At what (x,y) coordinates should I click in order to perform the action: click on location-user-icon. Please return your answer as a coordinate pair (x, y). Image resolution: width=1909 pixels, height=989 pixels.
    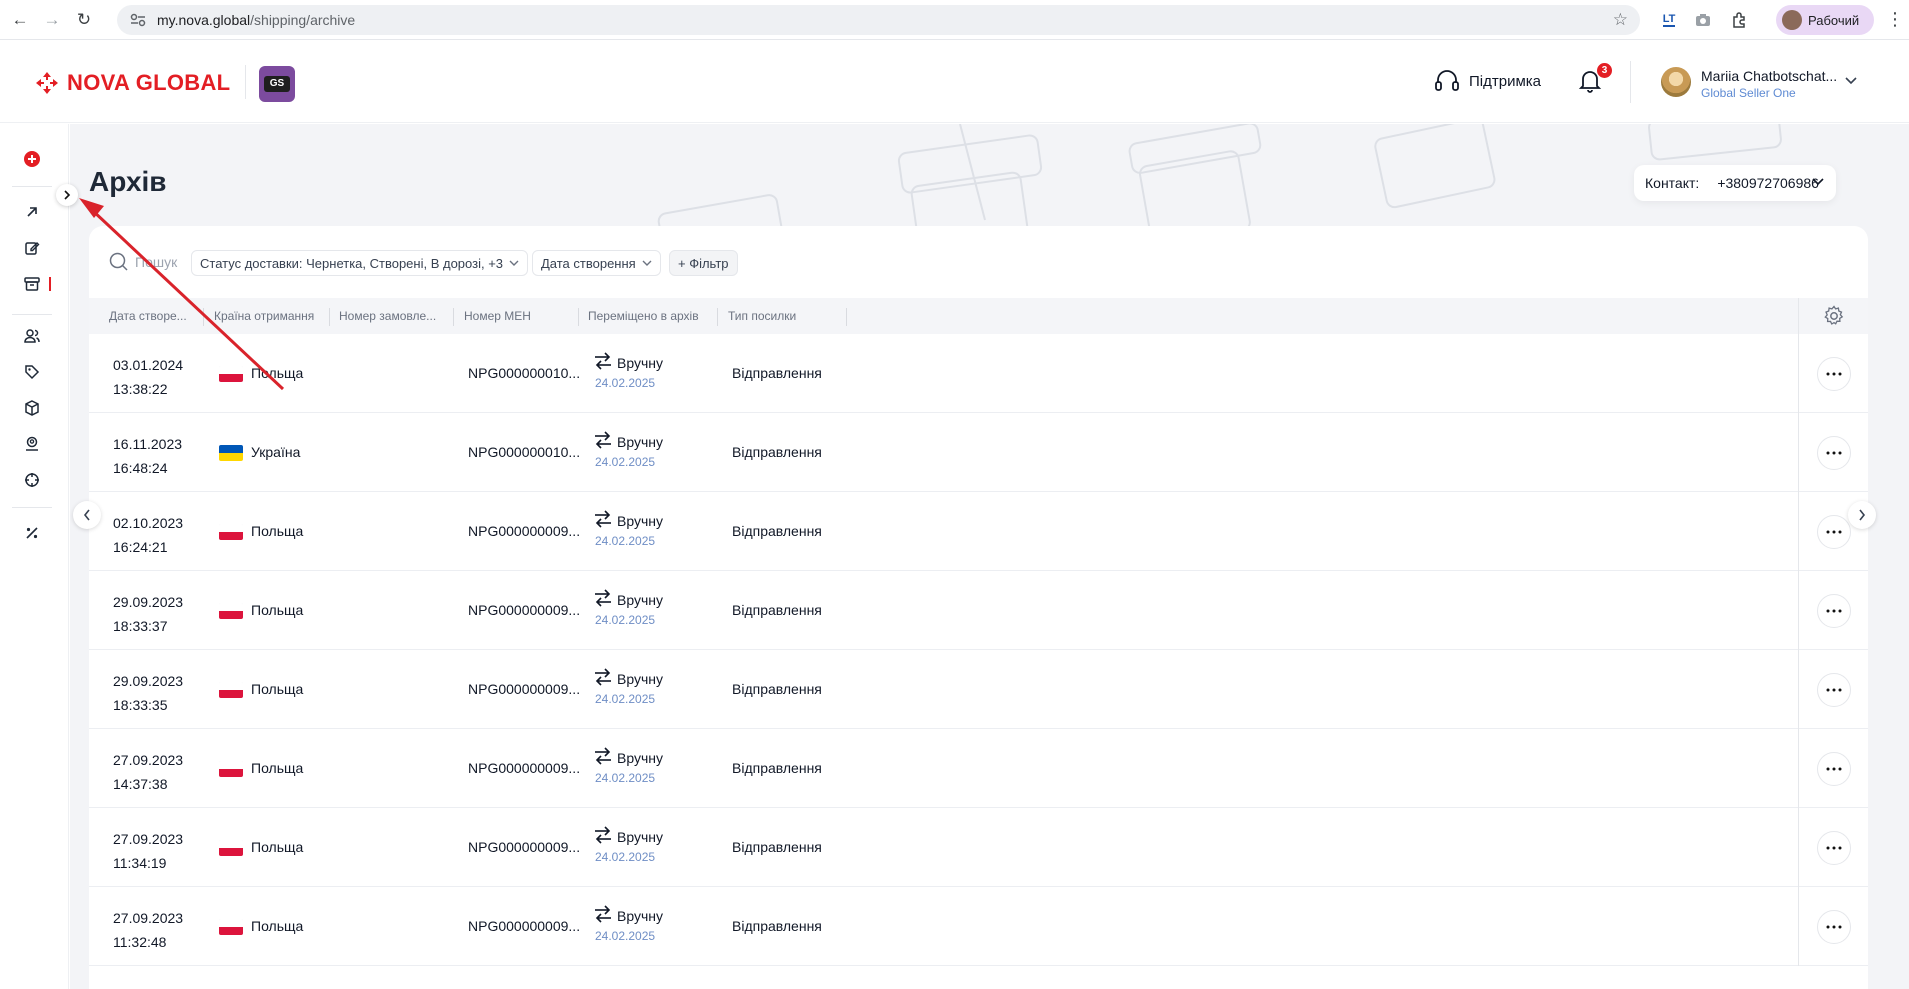
    Looking at the image, I should click on (32, 444).